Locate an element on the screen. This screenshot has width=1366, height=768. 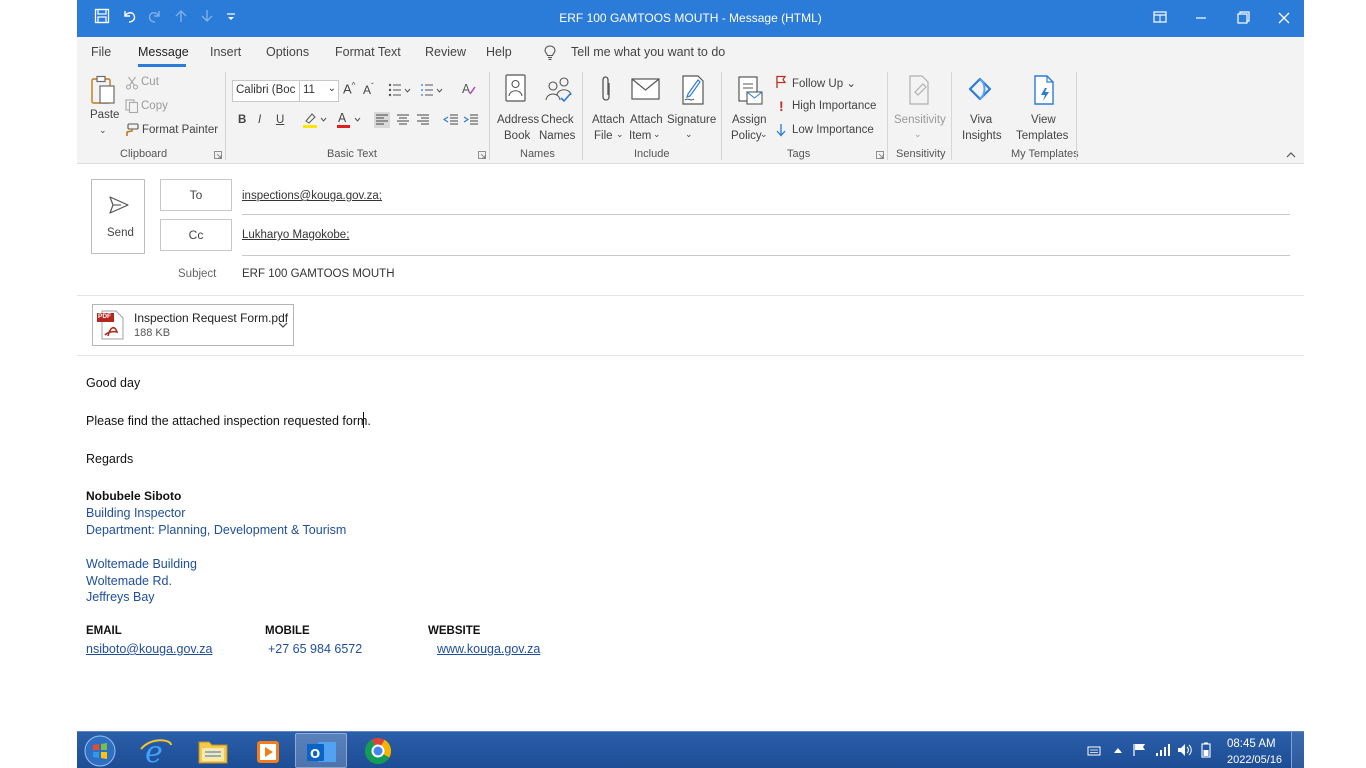
website-heading: WEBSITE is located at coordinates (454, 631).